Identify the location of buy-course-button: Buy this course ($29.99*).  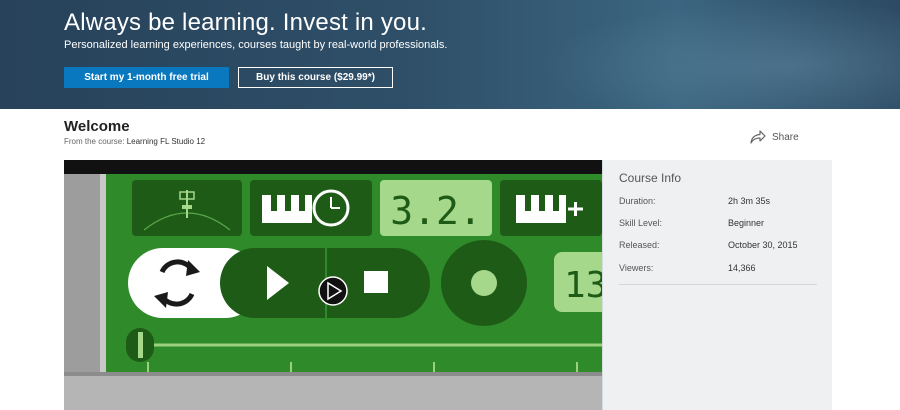
(315, 77).